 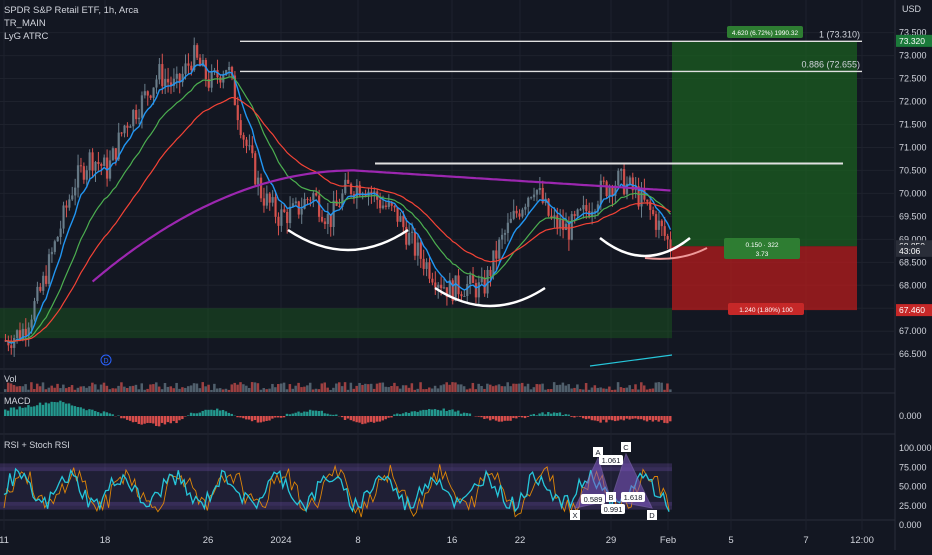 What do you see at coordinates (37, 445) in the screenshot?
I see `rsi-pane-title: RSI + Stoch RSI` at bounding box center [37, 445].